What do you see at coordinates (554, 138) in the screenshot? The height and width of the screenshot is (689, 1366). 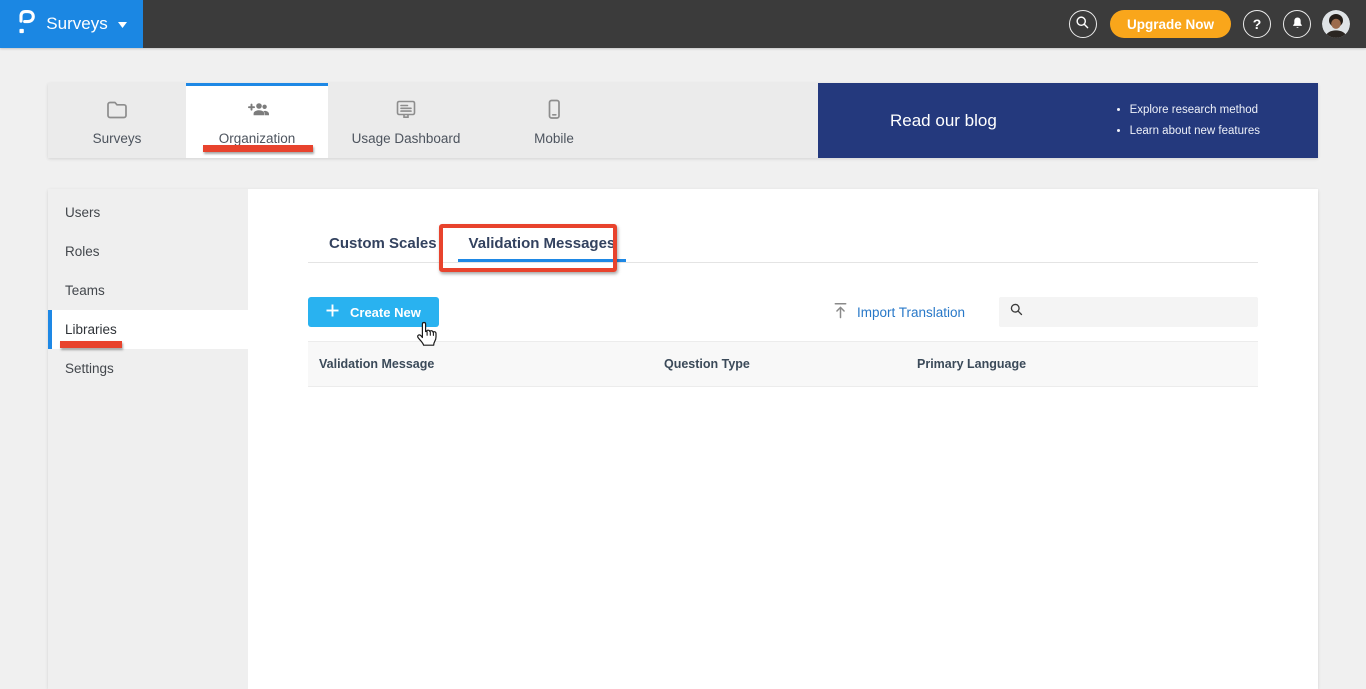 I see `nav-tab-label: Mobile` at bounding box center [554, 138].